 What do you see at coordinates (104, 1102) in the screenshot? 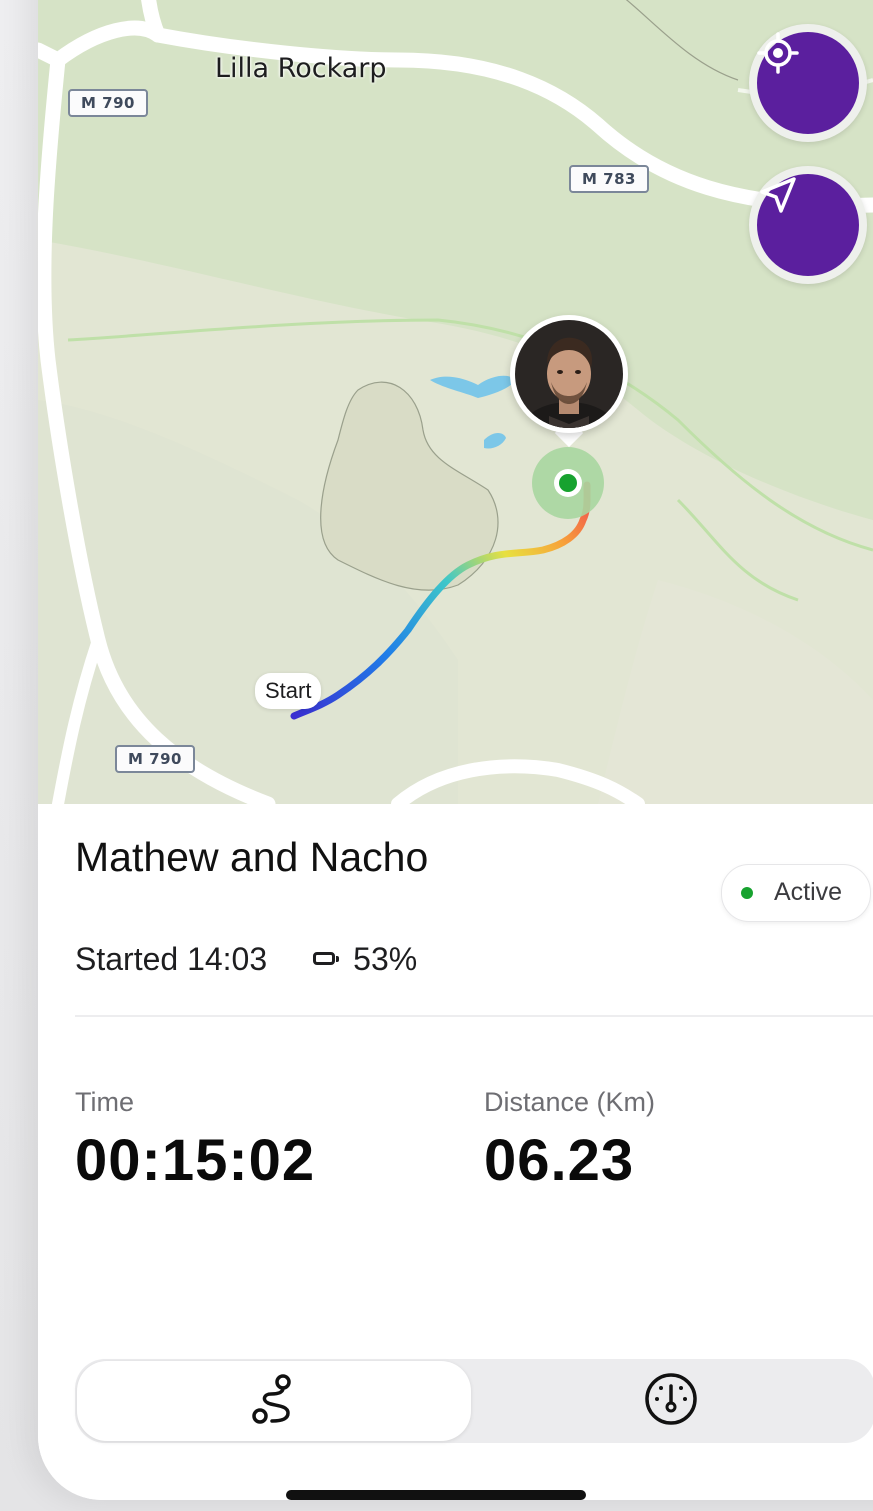
I see `time-label: Time` at bounding box center [104, 1102].